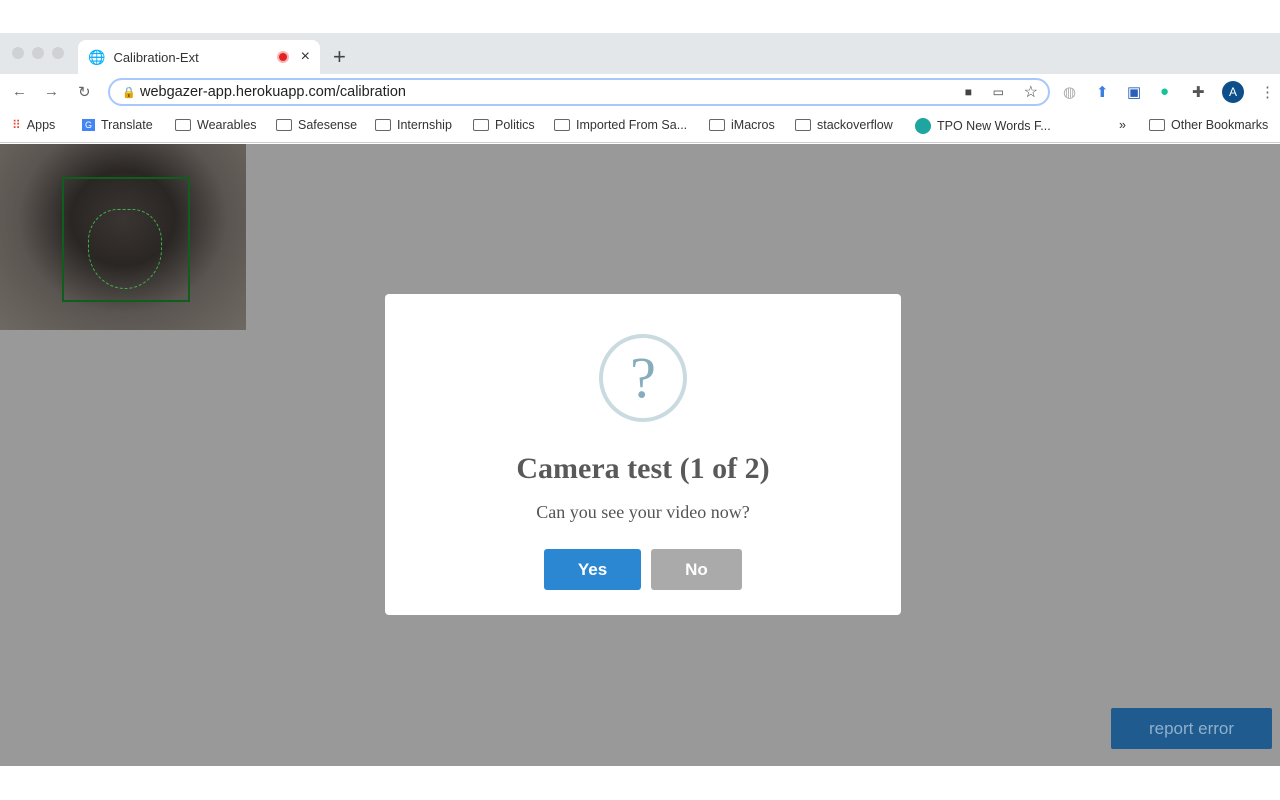 The image size is (1280, 800). I want to click on yes-button: Yes, so click(592, 569).